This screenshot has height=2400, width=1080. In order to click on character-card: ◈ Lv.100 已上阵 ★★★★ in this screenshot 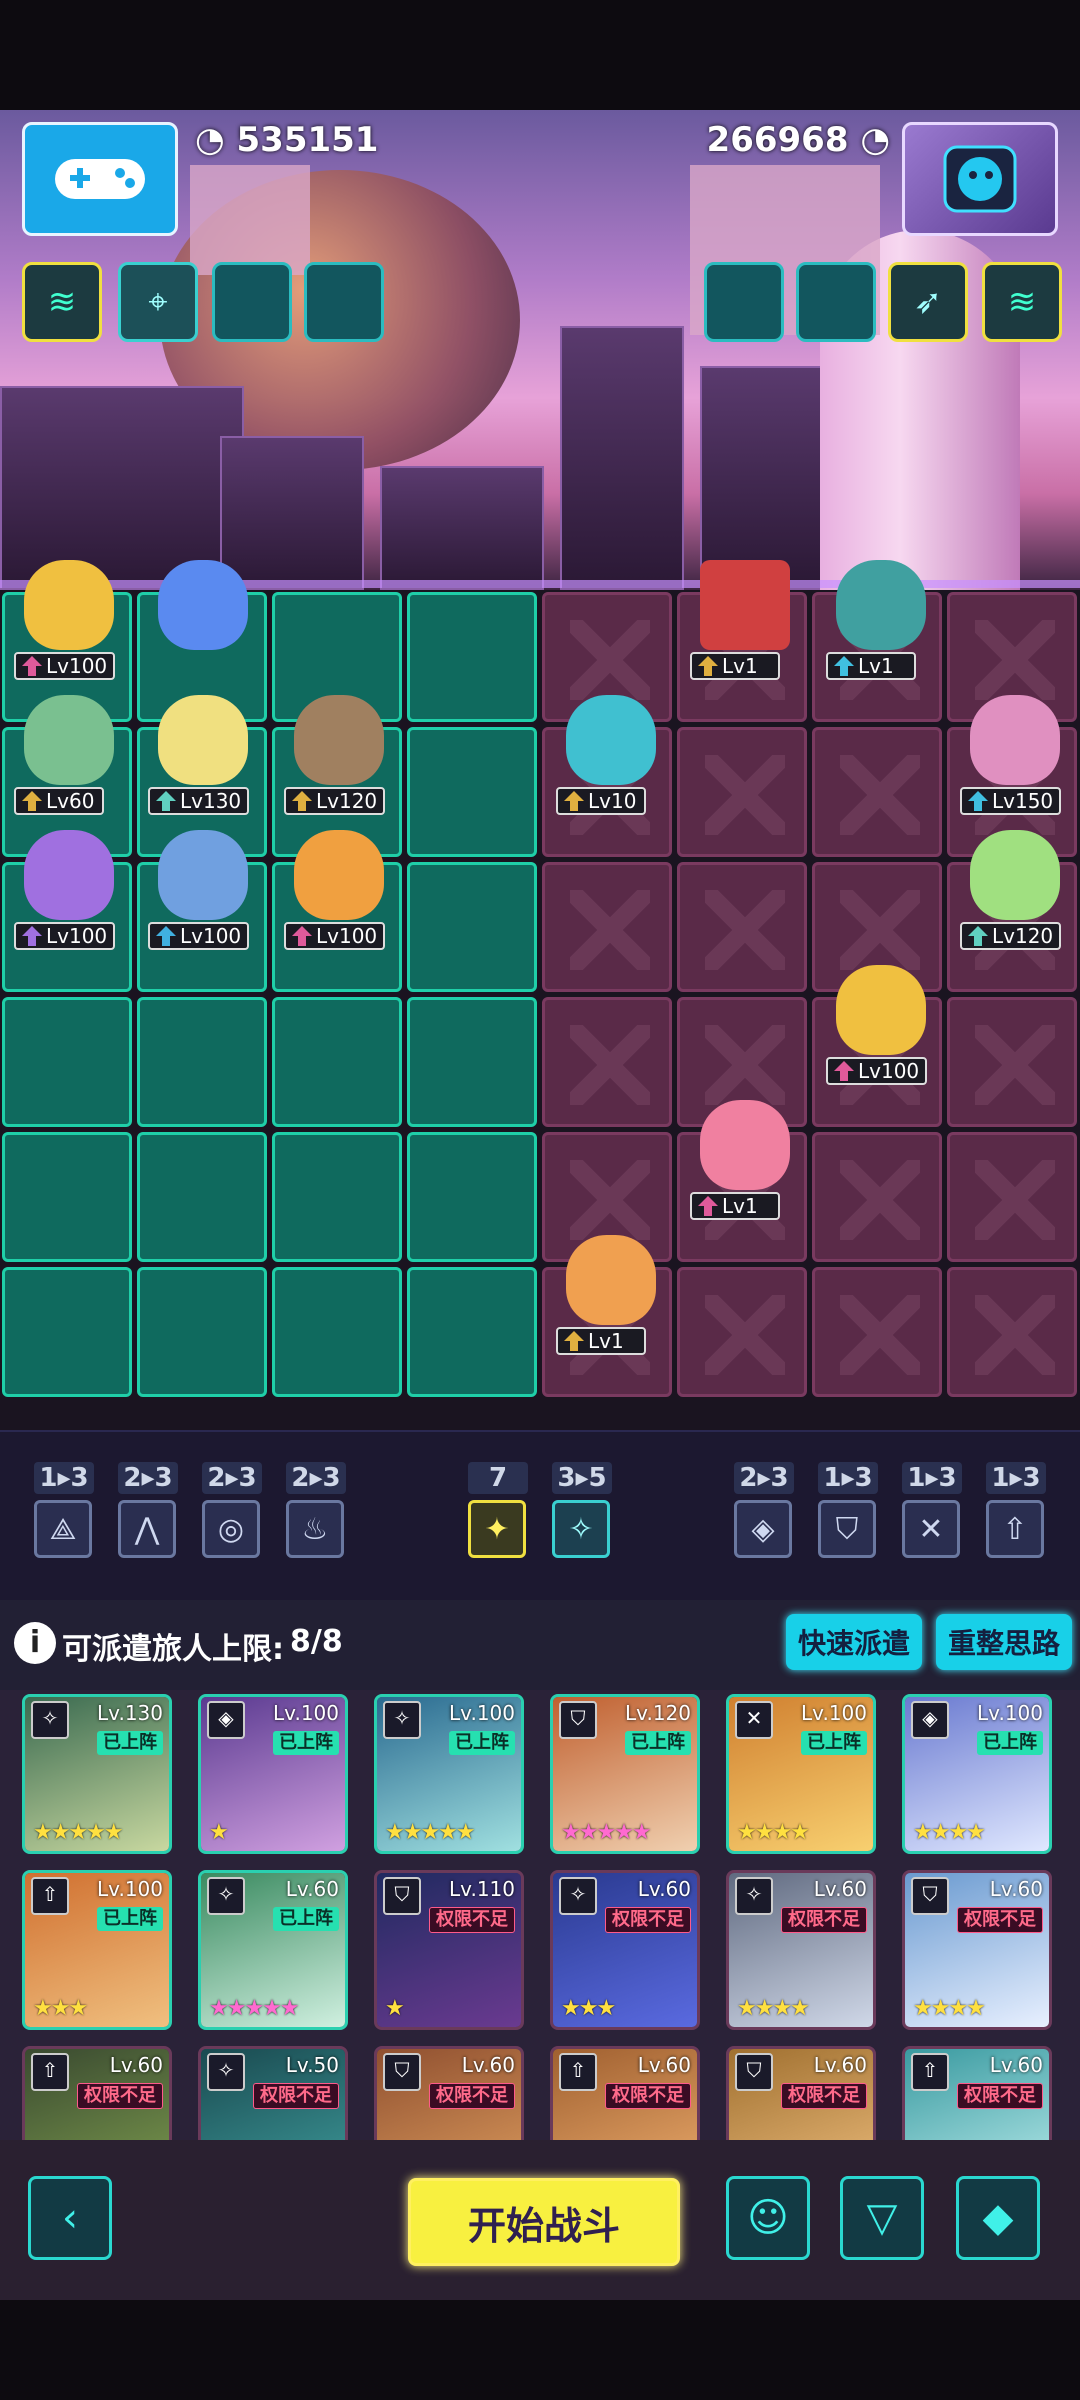, I will do `click(977, 1774)`.